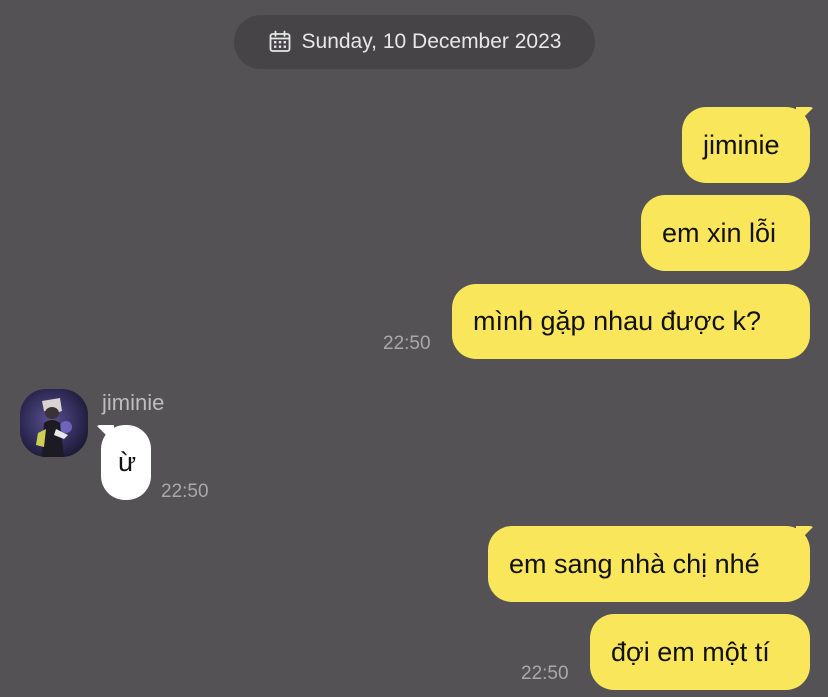 The width and height of the screenshot is (828, 697). I want to click on calendar-icon, so click(280, 42).